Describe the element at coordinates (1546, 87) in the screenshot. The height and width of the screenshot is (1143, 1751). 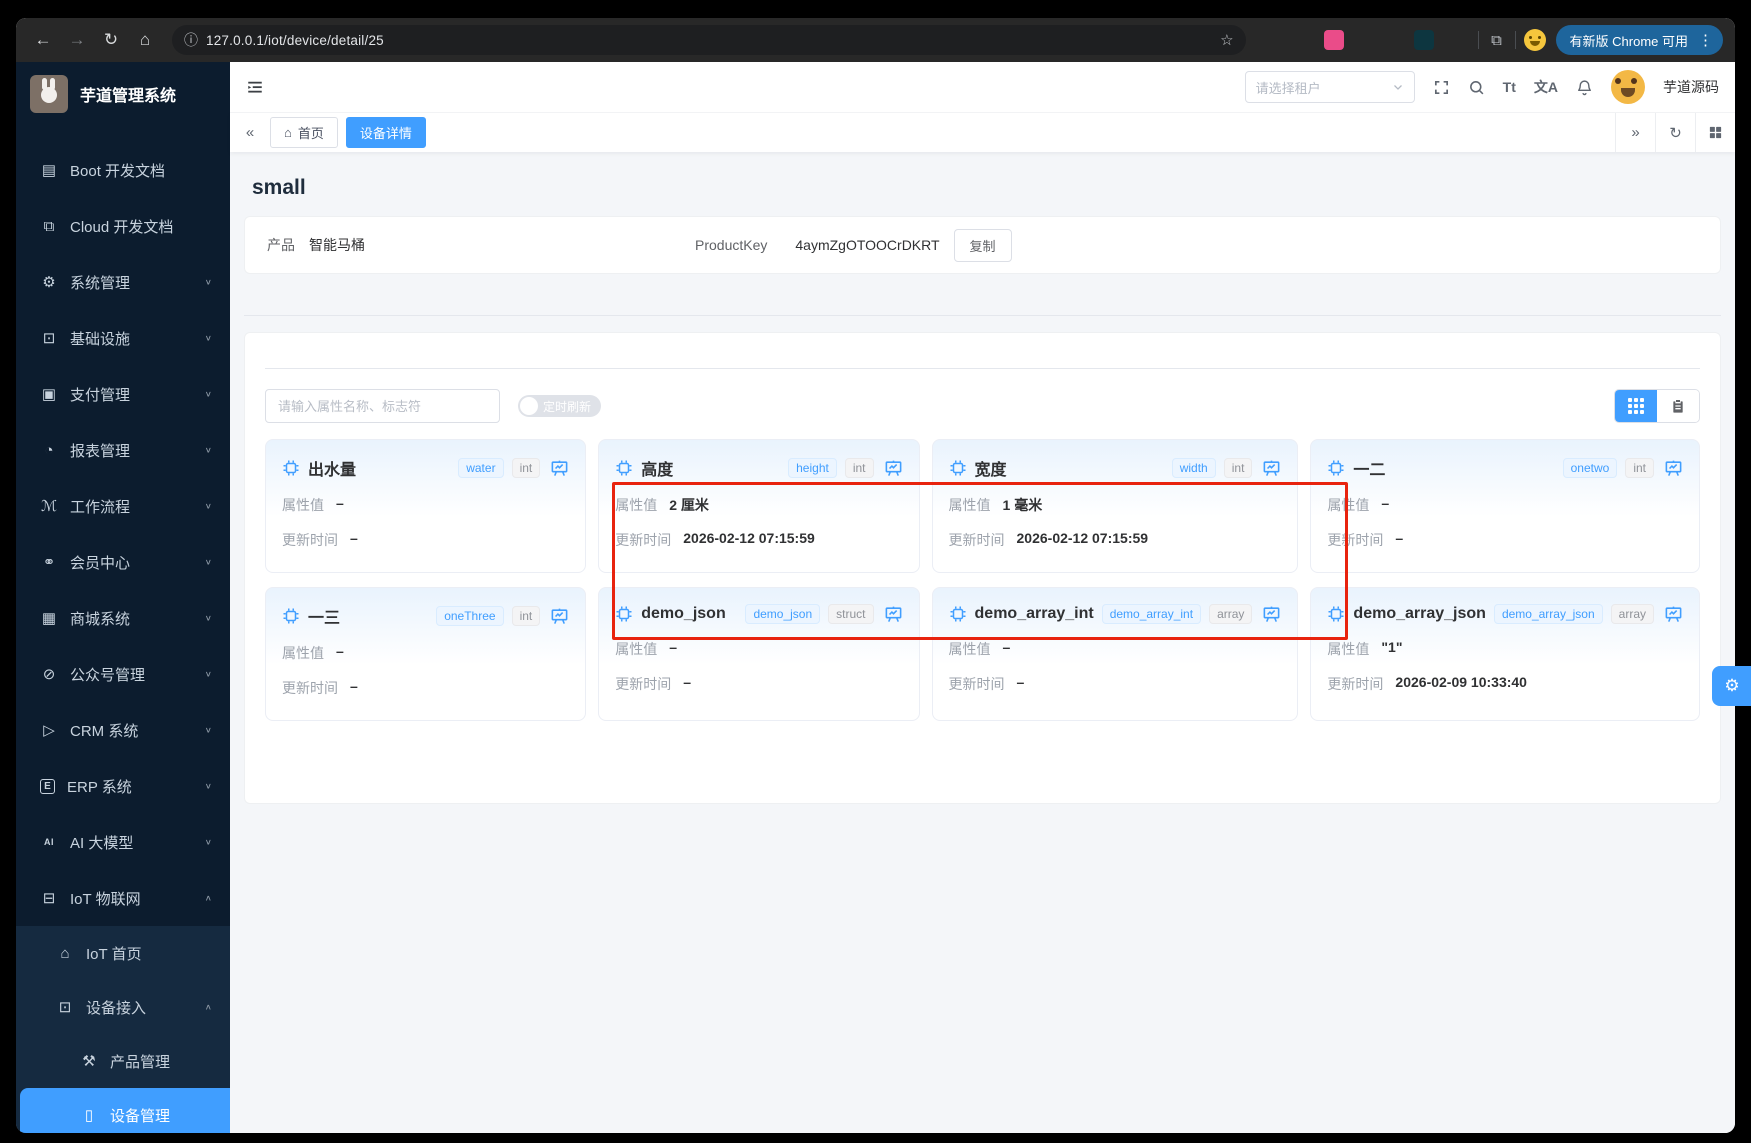
I see `translate-icon: 文A` at that location.